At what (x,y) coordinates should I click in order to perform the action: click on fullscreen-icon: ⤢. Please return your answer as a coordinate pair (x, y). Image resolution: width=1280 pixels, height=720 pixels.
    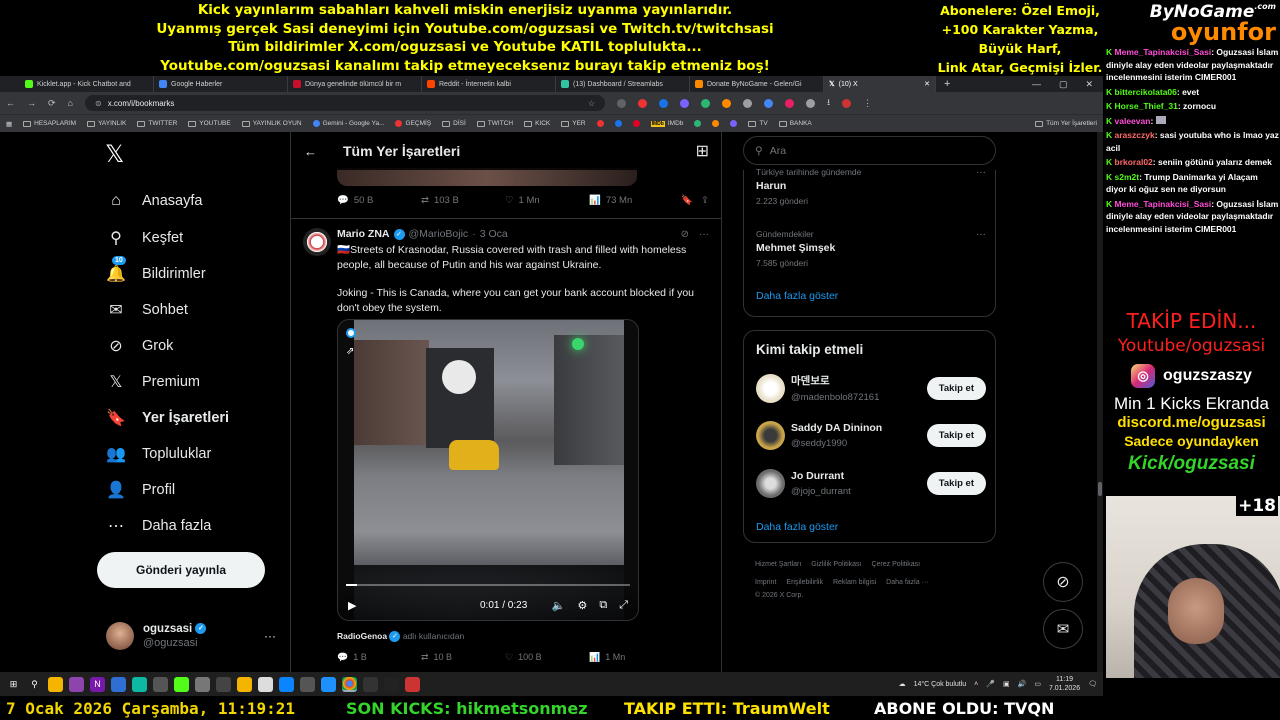
    Looking at the image, I should click on (623, 605).